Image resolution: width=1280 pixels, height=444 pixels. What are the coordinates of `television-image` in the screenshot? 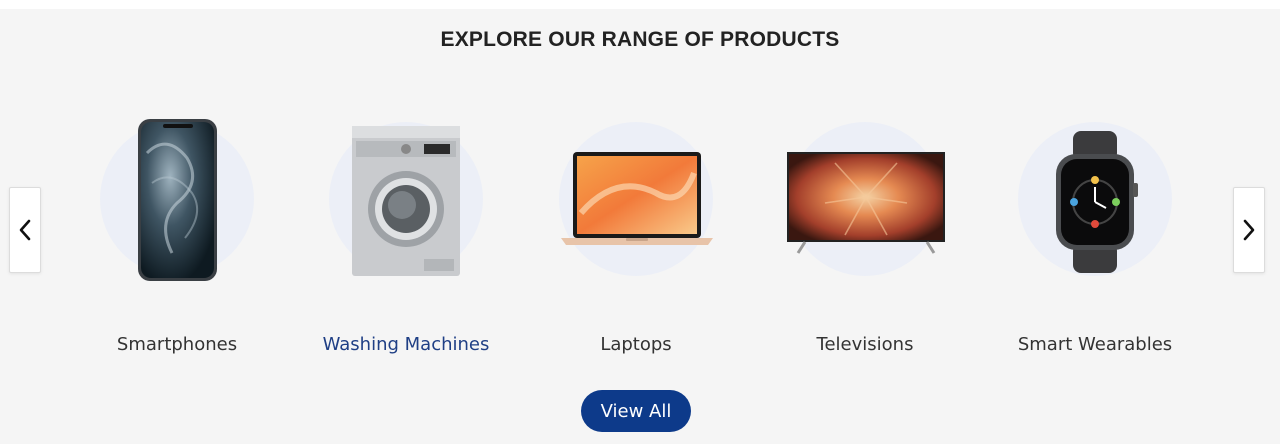 It's located at (866, 203).